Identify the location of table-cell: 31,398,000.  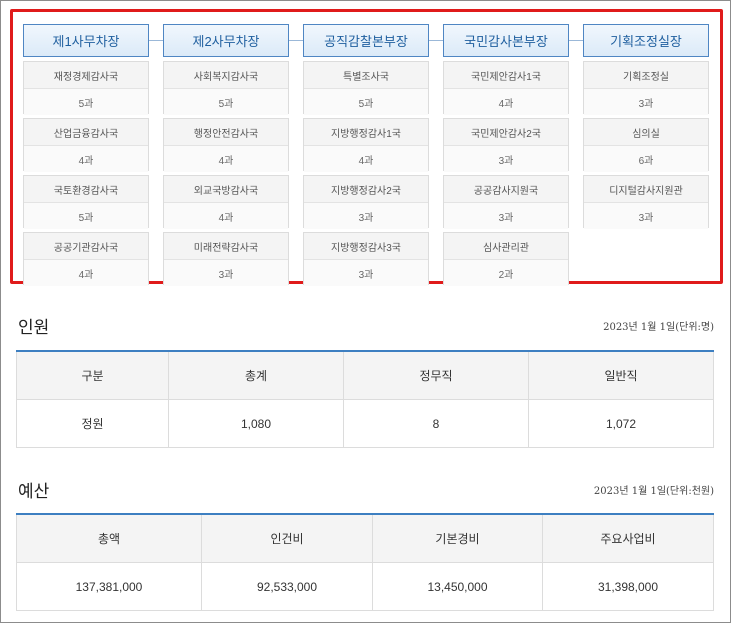
(628, 586).